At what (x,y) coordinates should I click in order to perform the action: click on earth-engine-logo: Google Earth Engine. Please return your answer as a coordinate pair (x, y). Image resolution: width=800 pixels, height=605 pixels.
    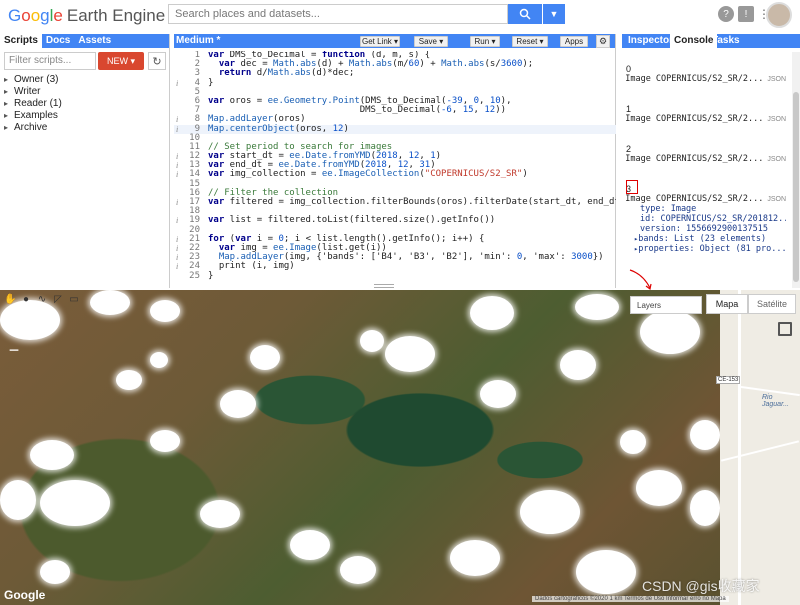
    Looking at the image, I should click on (86, 16).